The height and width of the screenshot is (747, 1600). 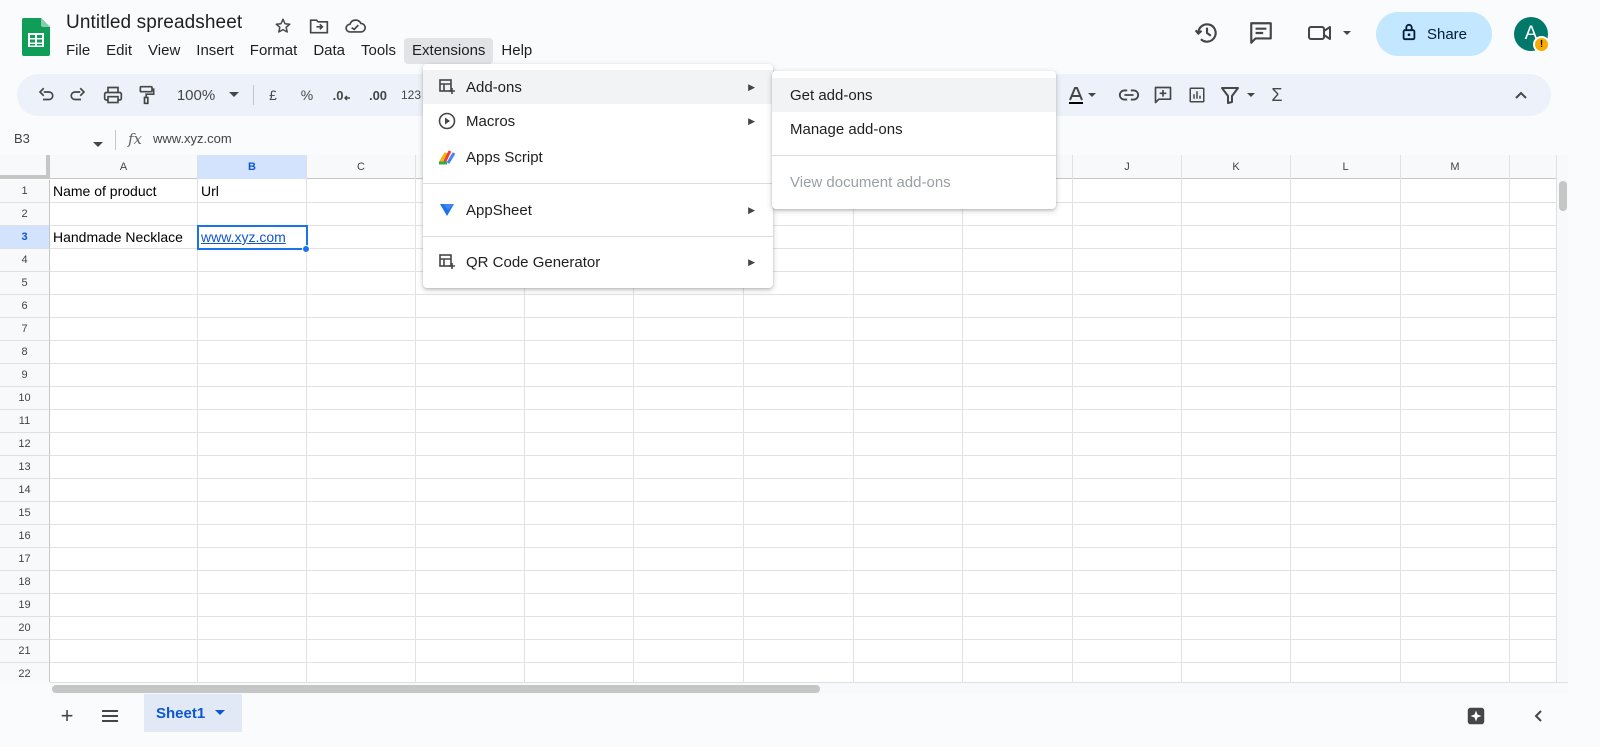 What do you see at coordinates (25, 536) in the screenshot?
I see `row-header-16: 16` at bounding box center [25, 536].